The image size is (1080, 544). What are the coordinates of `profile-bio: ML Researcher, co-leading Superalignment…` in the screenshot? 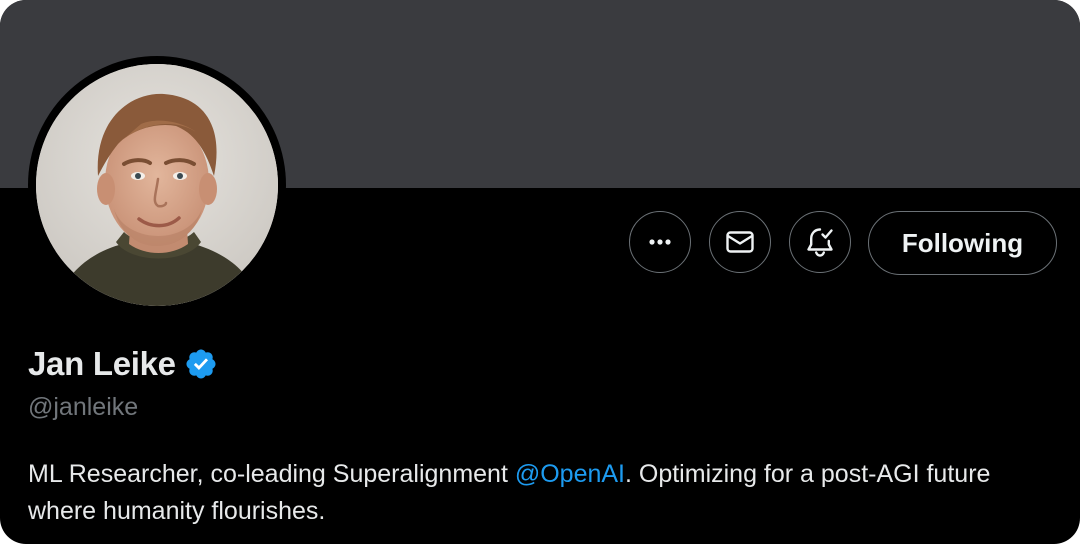 It's located at (538, 493).